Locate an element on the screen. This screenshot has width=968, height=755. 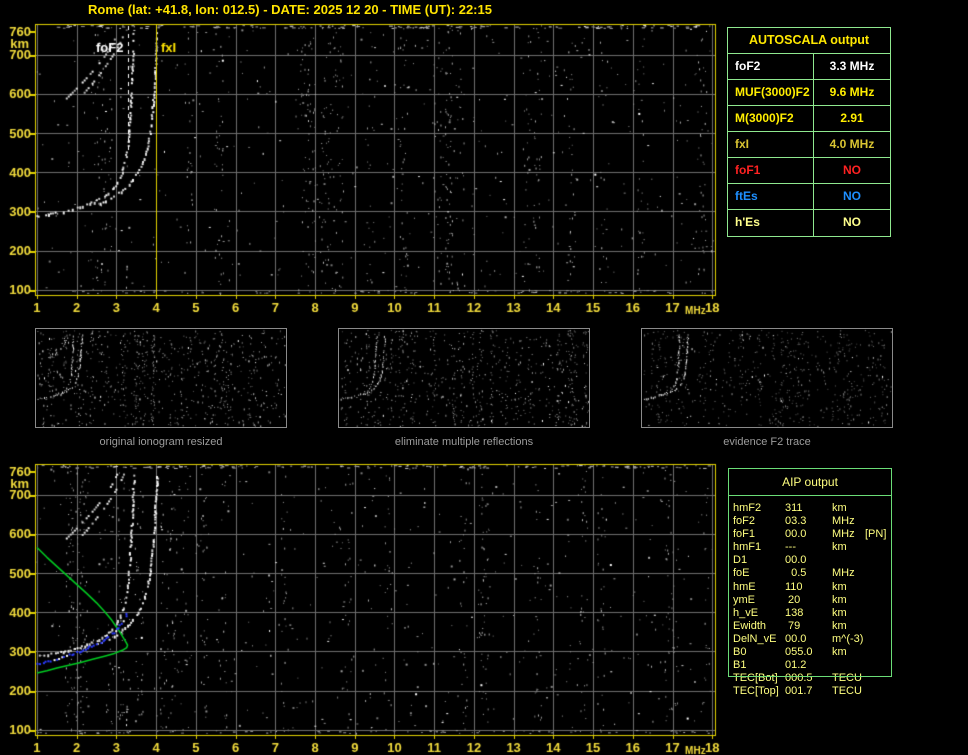
row-label: D1 is located at coordinates (740, 560).